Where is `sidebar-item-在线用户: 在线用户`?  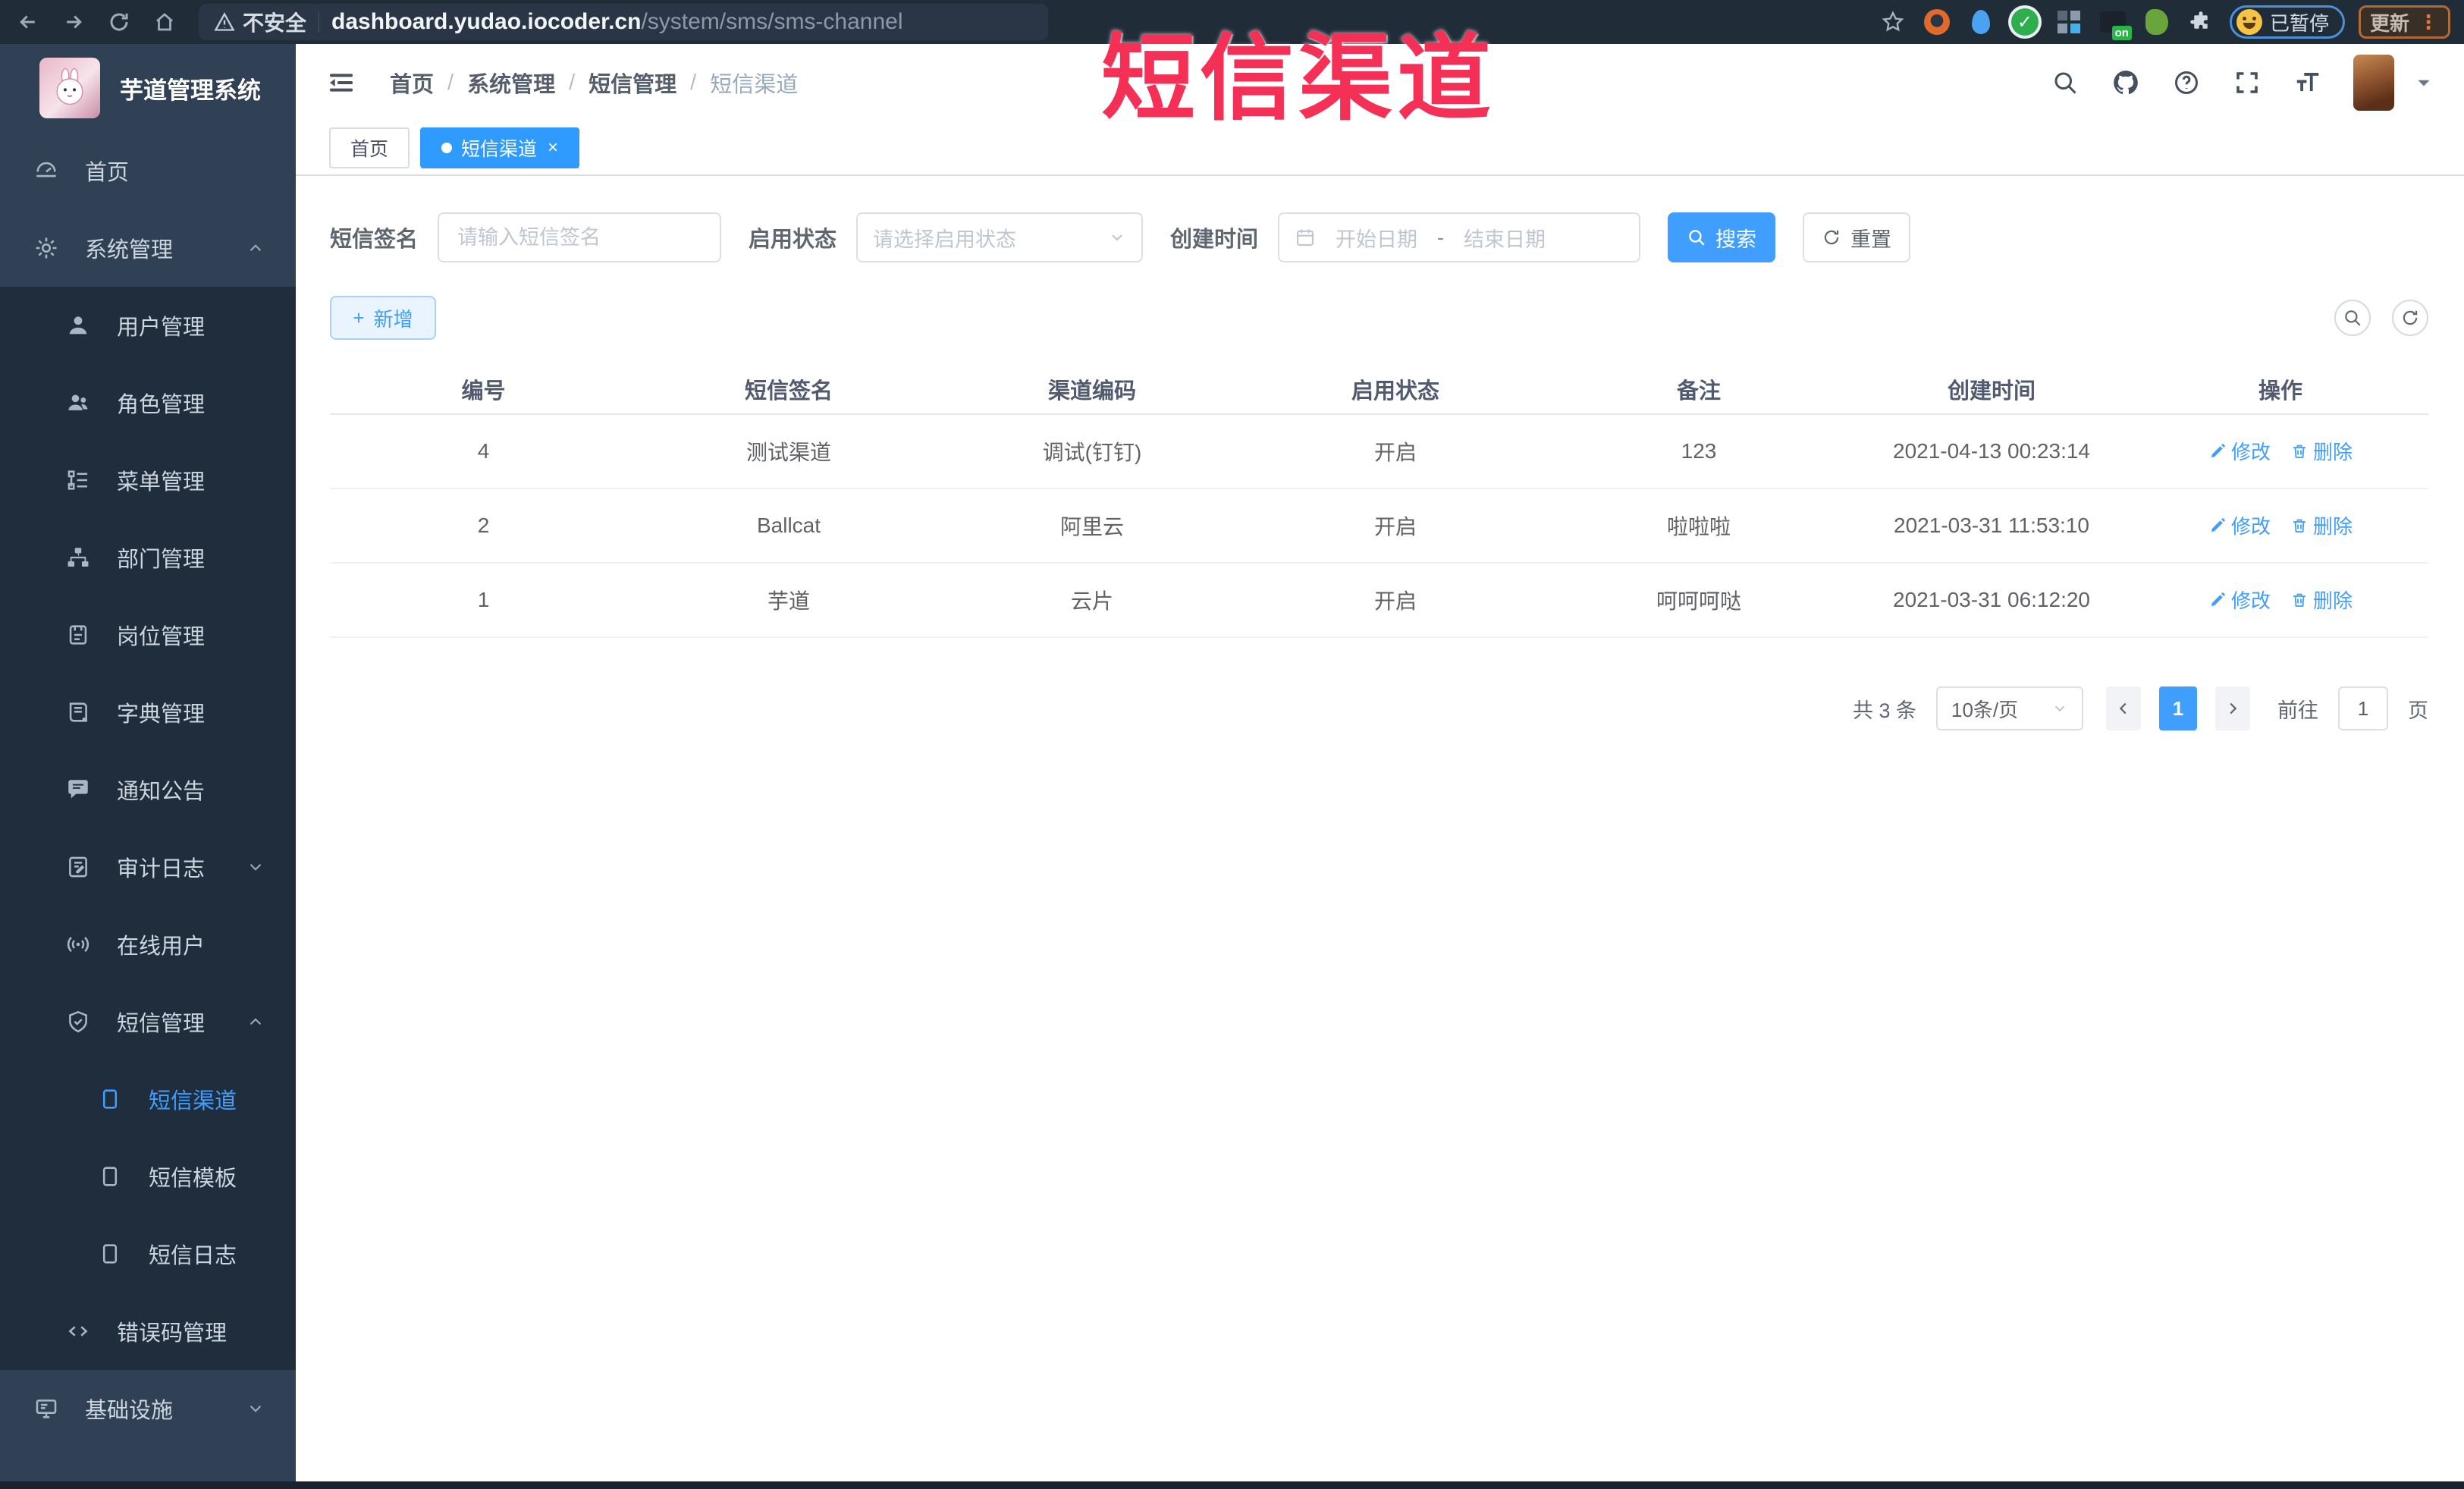
sidebar-item-在线用户: 在线用户 is located at coordinates (148, 945).